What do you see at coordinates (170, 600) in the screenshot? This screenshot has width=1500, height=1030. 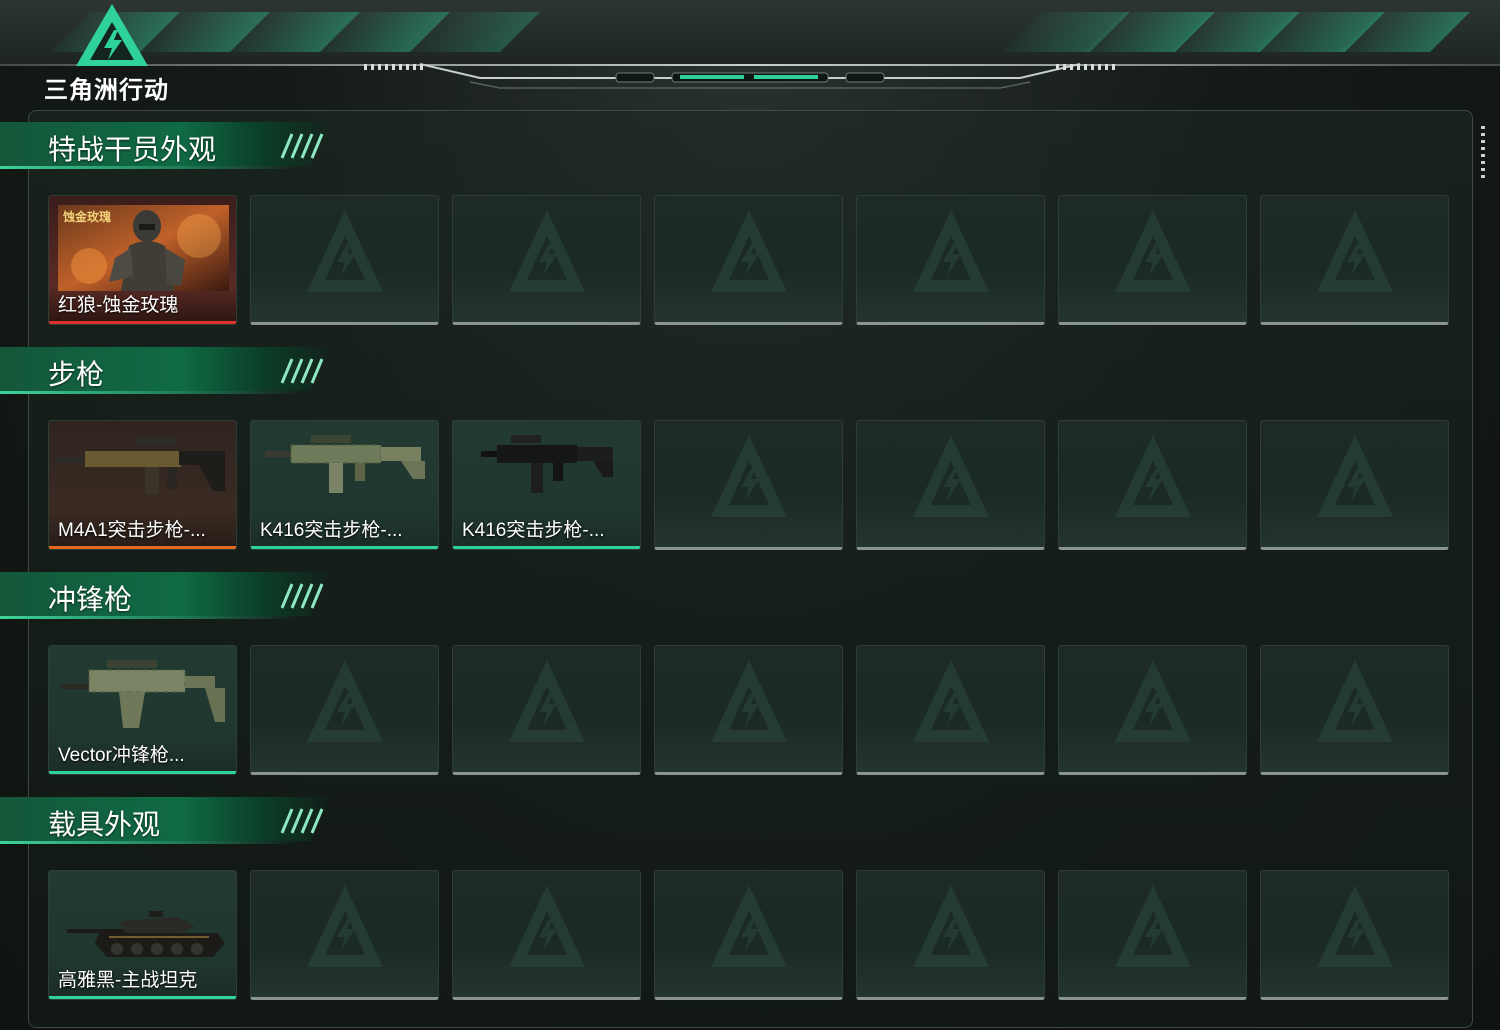 I see `section-header-smgs: 冲锋枪` at bounding box center [170, 600].